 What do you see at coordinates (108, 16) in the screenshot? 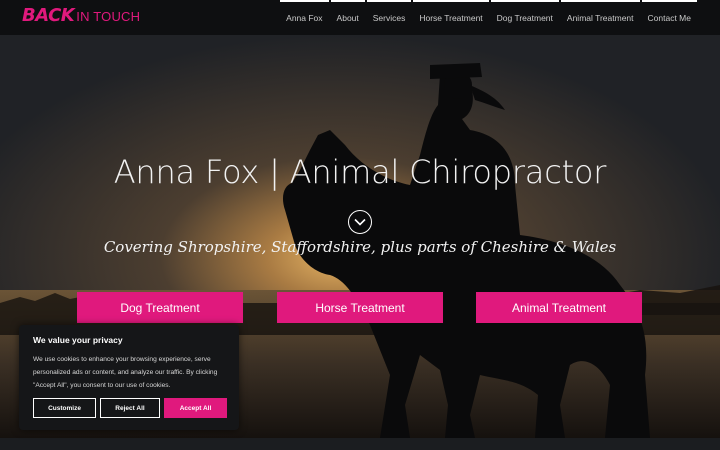
I see `logo-touch-text: IN TOUCH` at bounding box center [108, 16].